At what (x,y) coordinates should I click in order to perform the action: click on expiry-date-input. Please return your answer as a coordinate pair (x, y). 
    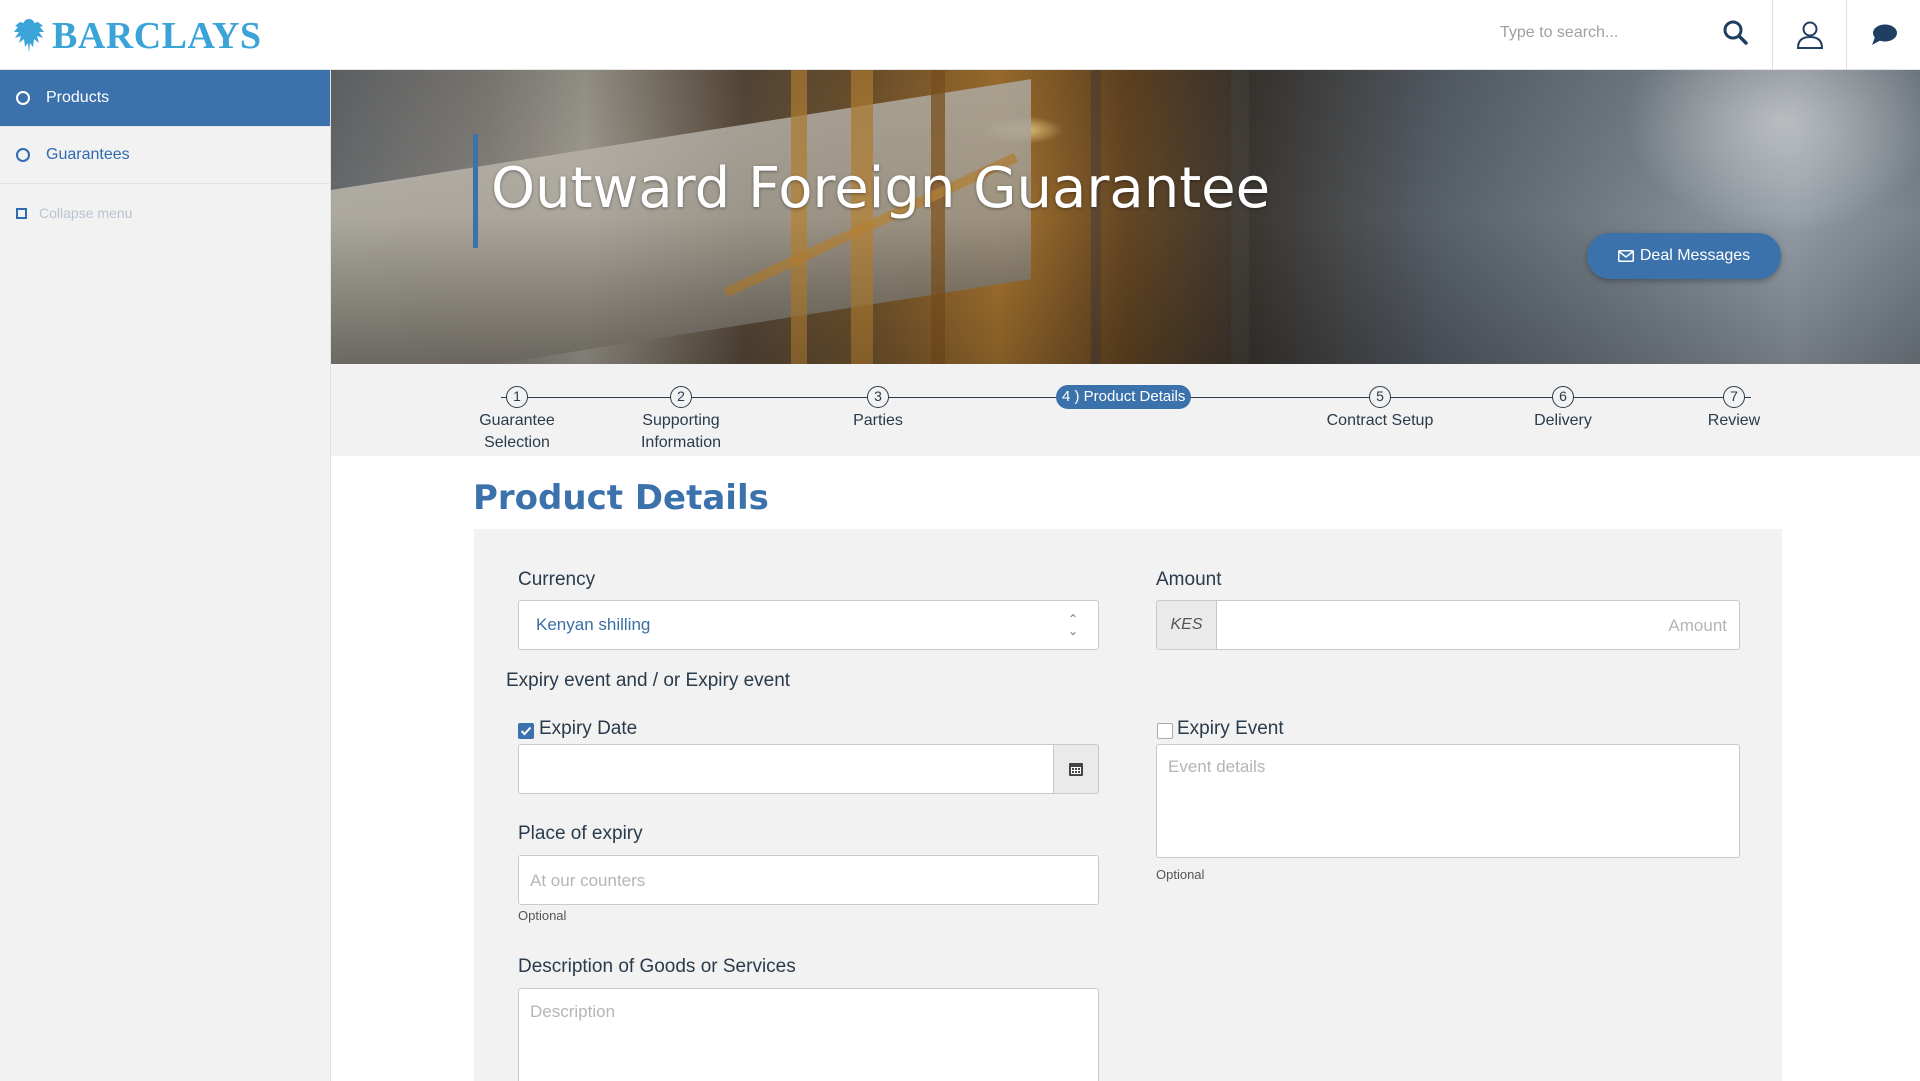
    Looking at the image, I should click on (786, 769).